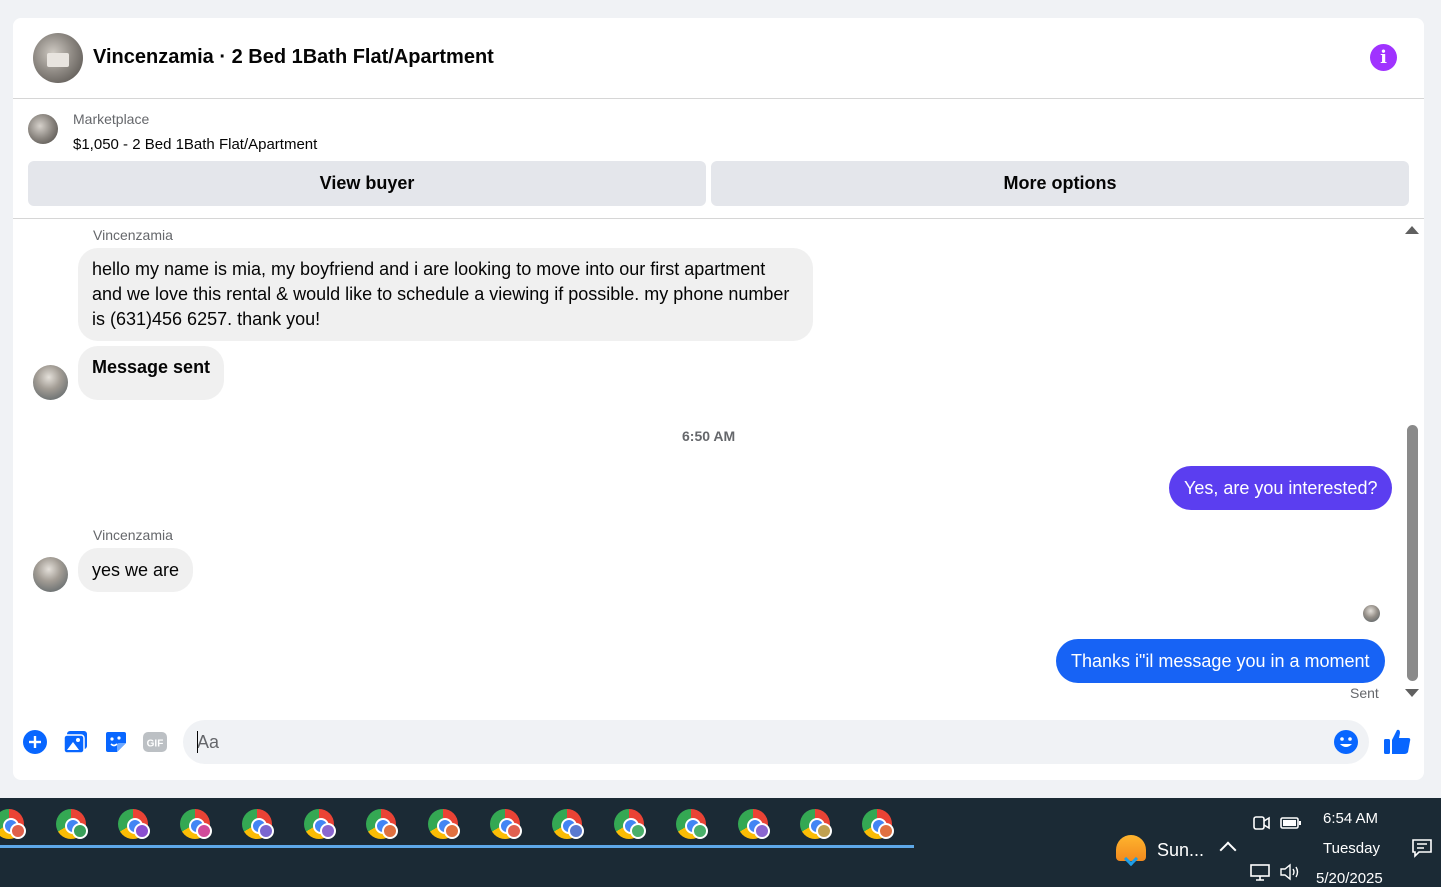 The width and height of the screenshot is (1441, 887). I want to click on like-icon, so click(1397, 742).